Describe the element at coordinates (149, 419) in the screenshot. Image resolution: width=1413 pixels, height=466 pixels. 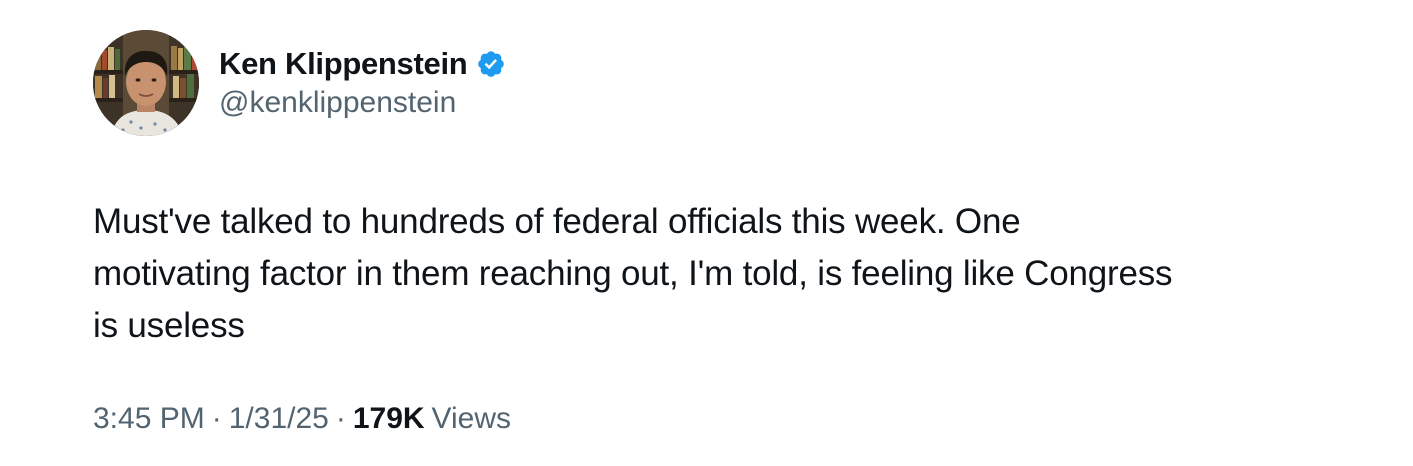
I see `tweet-time: 3:45 PM` at that location.